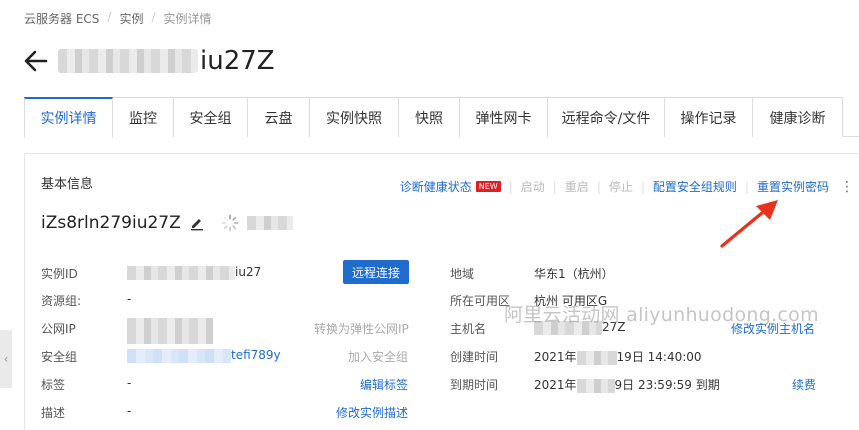 The width and height of the screenshot is (859, 430). Describe the element at coordinates (577, 186) in the screenshot. I see `restart-button: 重启` at that location.